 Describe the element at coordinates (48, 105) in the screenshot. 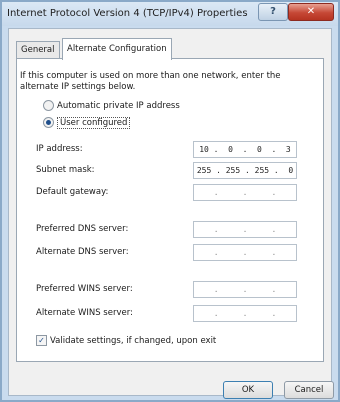

I see `radio-automatic` at that location.